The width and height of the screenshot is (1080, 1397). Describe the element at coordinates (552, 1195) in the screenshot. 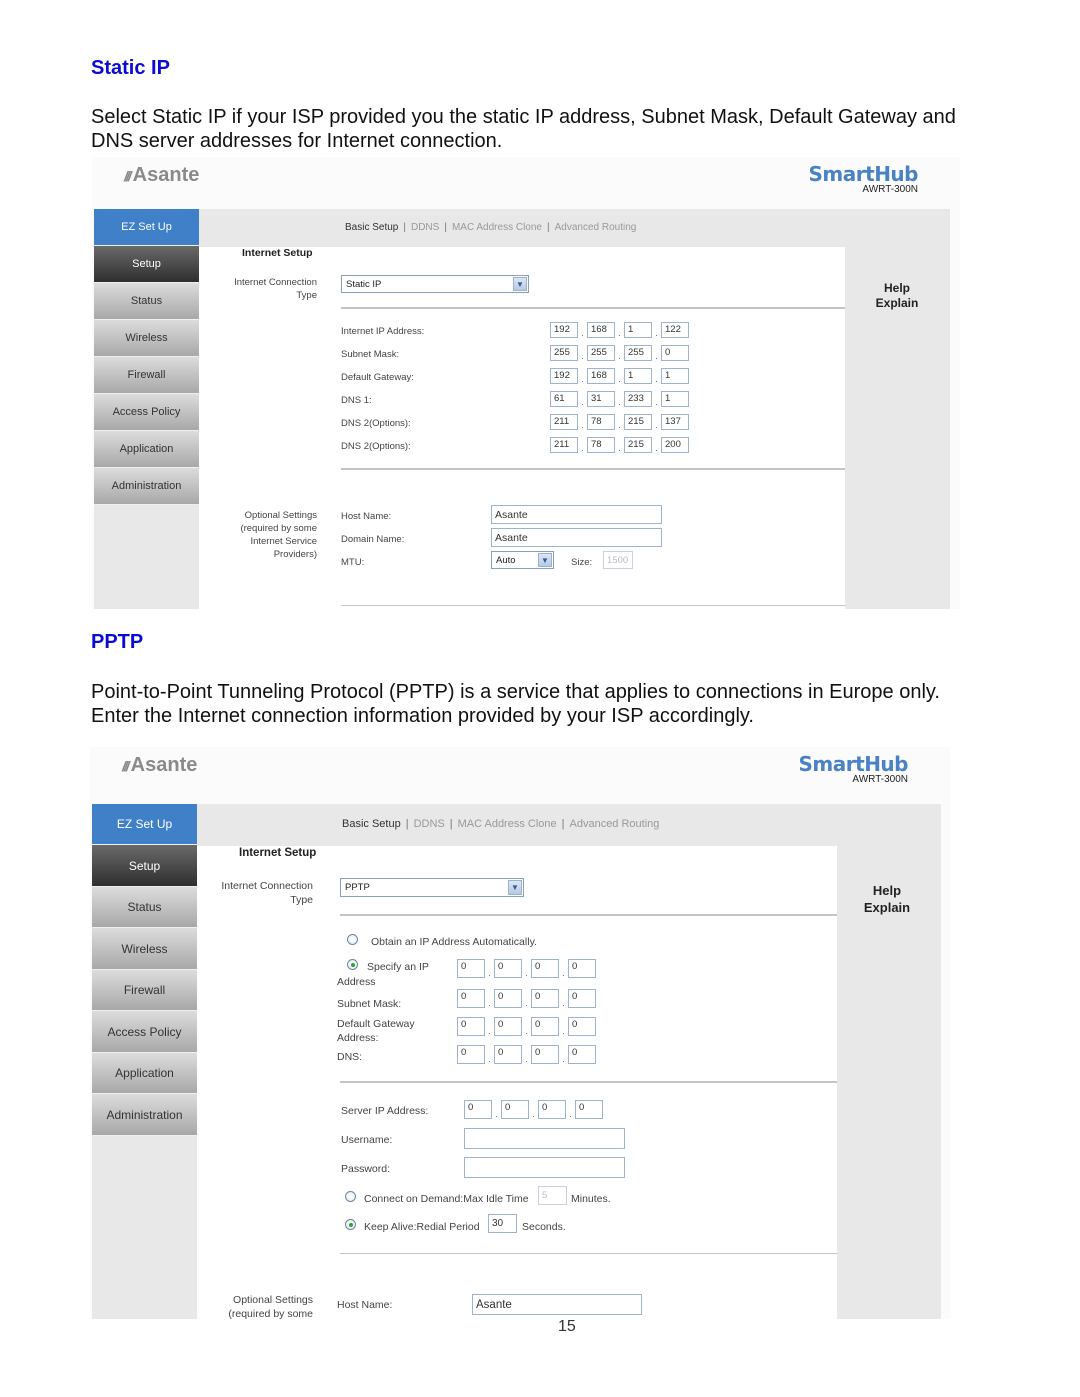

I see `max-idle-time-input: 5` at that location.